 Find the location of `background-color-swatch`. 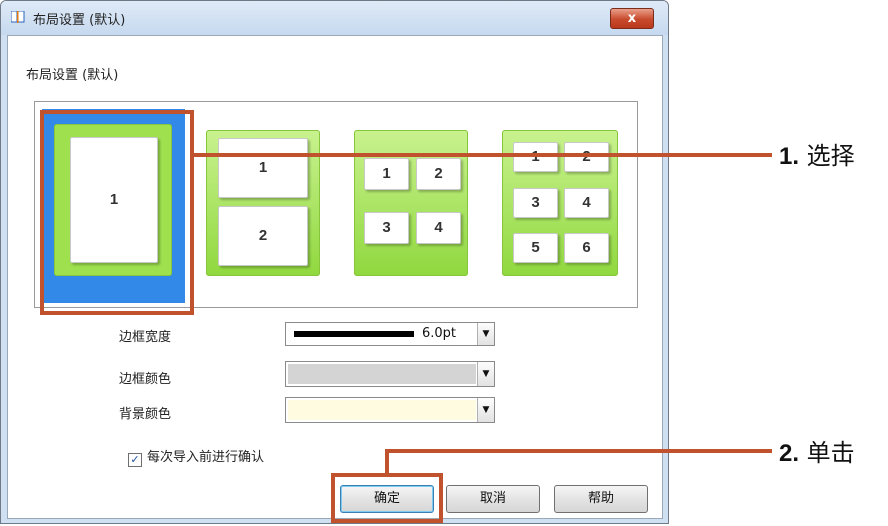

background-color-swatch is located at coordinates (382, 410).